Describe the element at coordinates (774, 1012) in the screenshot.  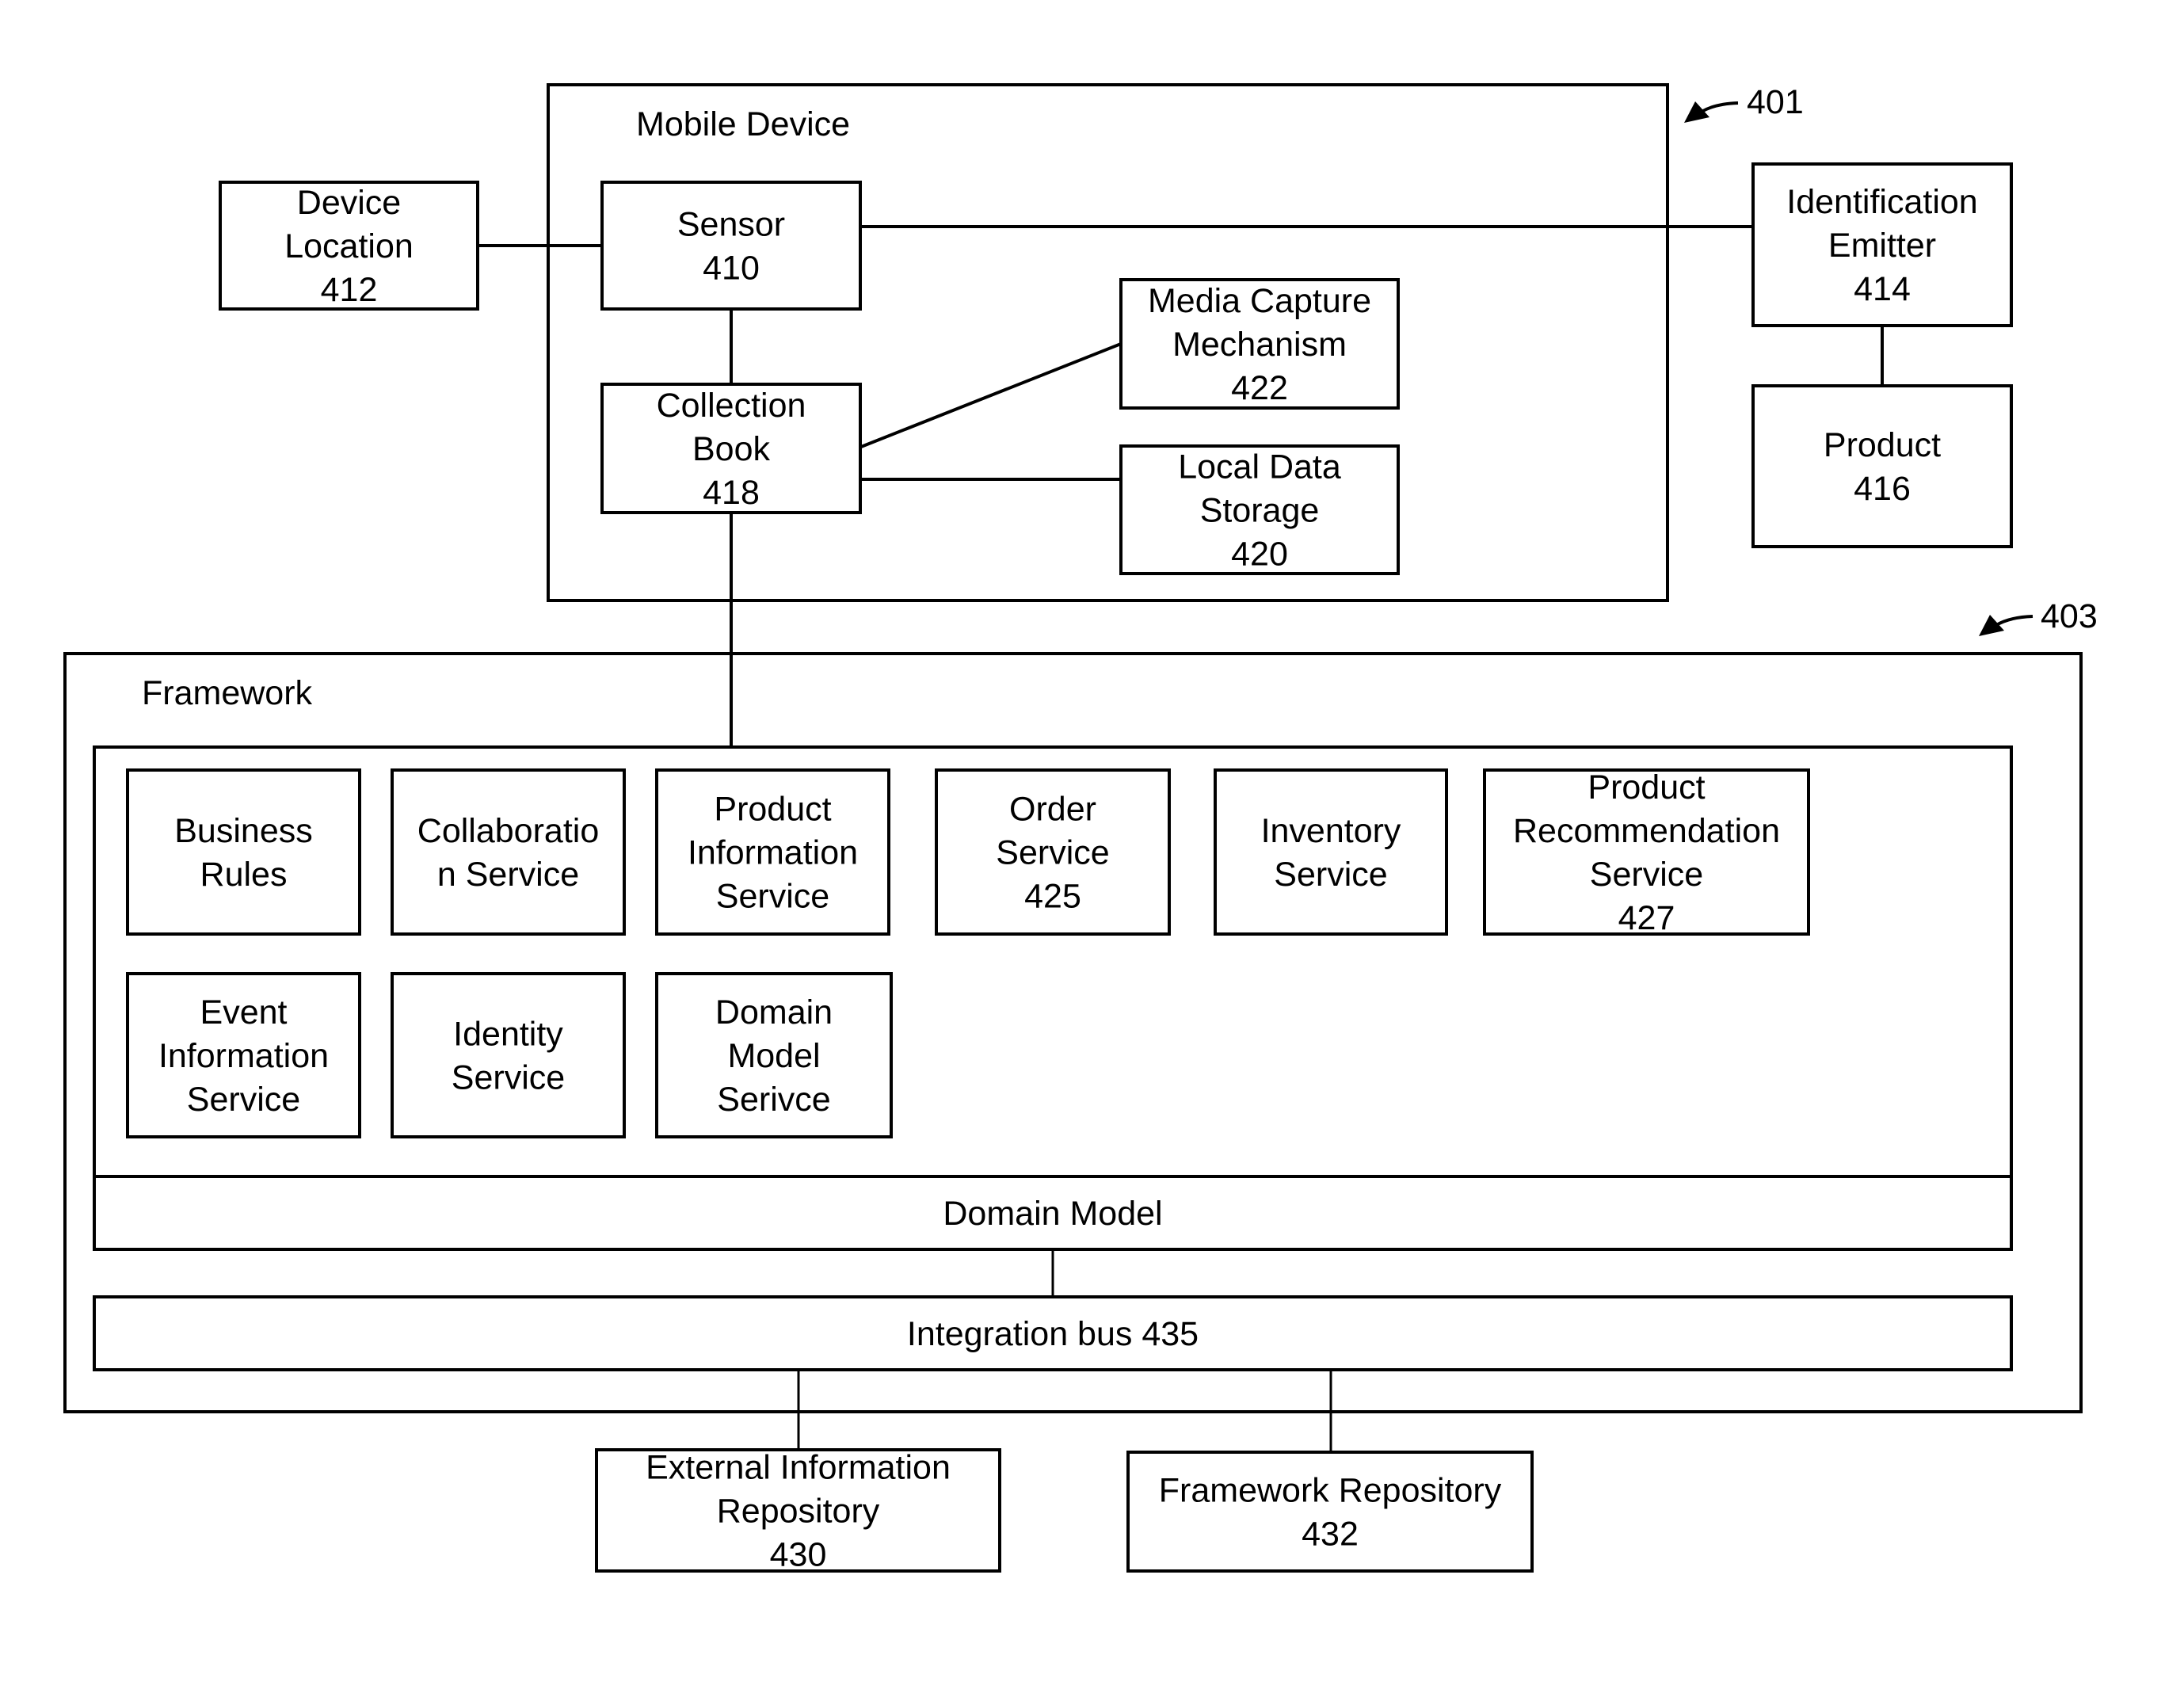
I see `domain-model-service-label-line: Domain` at that location.